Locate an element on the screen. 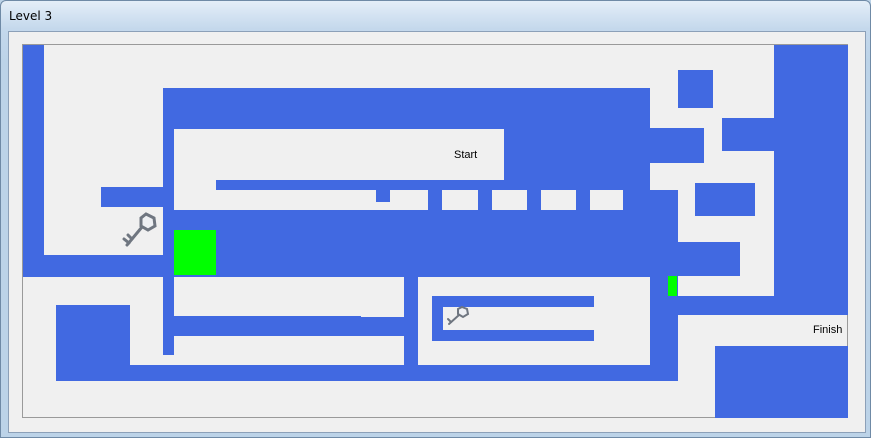 The width and height of the screenshot is (871, 438). start-label: Start is located at coordinates (466, 155).